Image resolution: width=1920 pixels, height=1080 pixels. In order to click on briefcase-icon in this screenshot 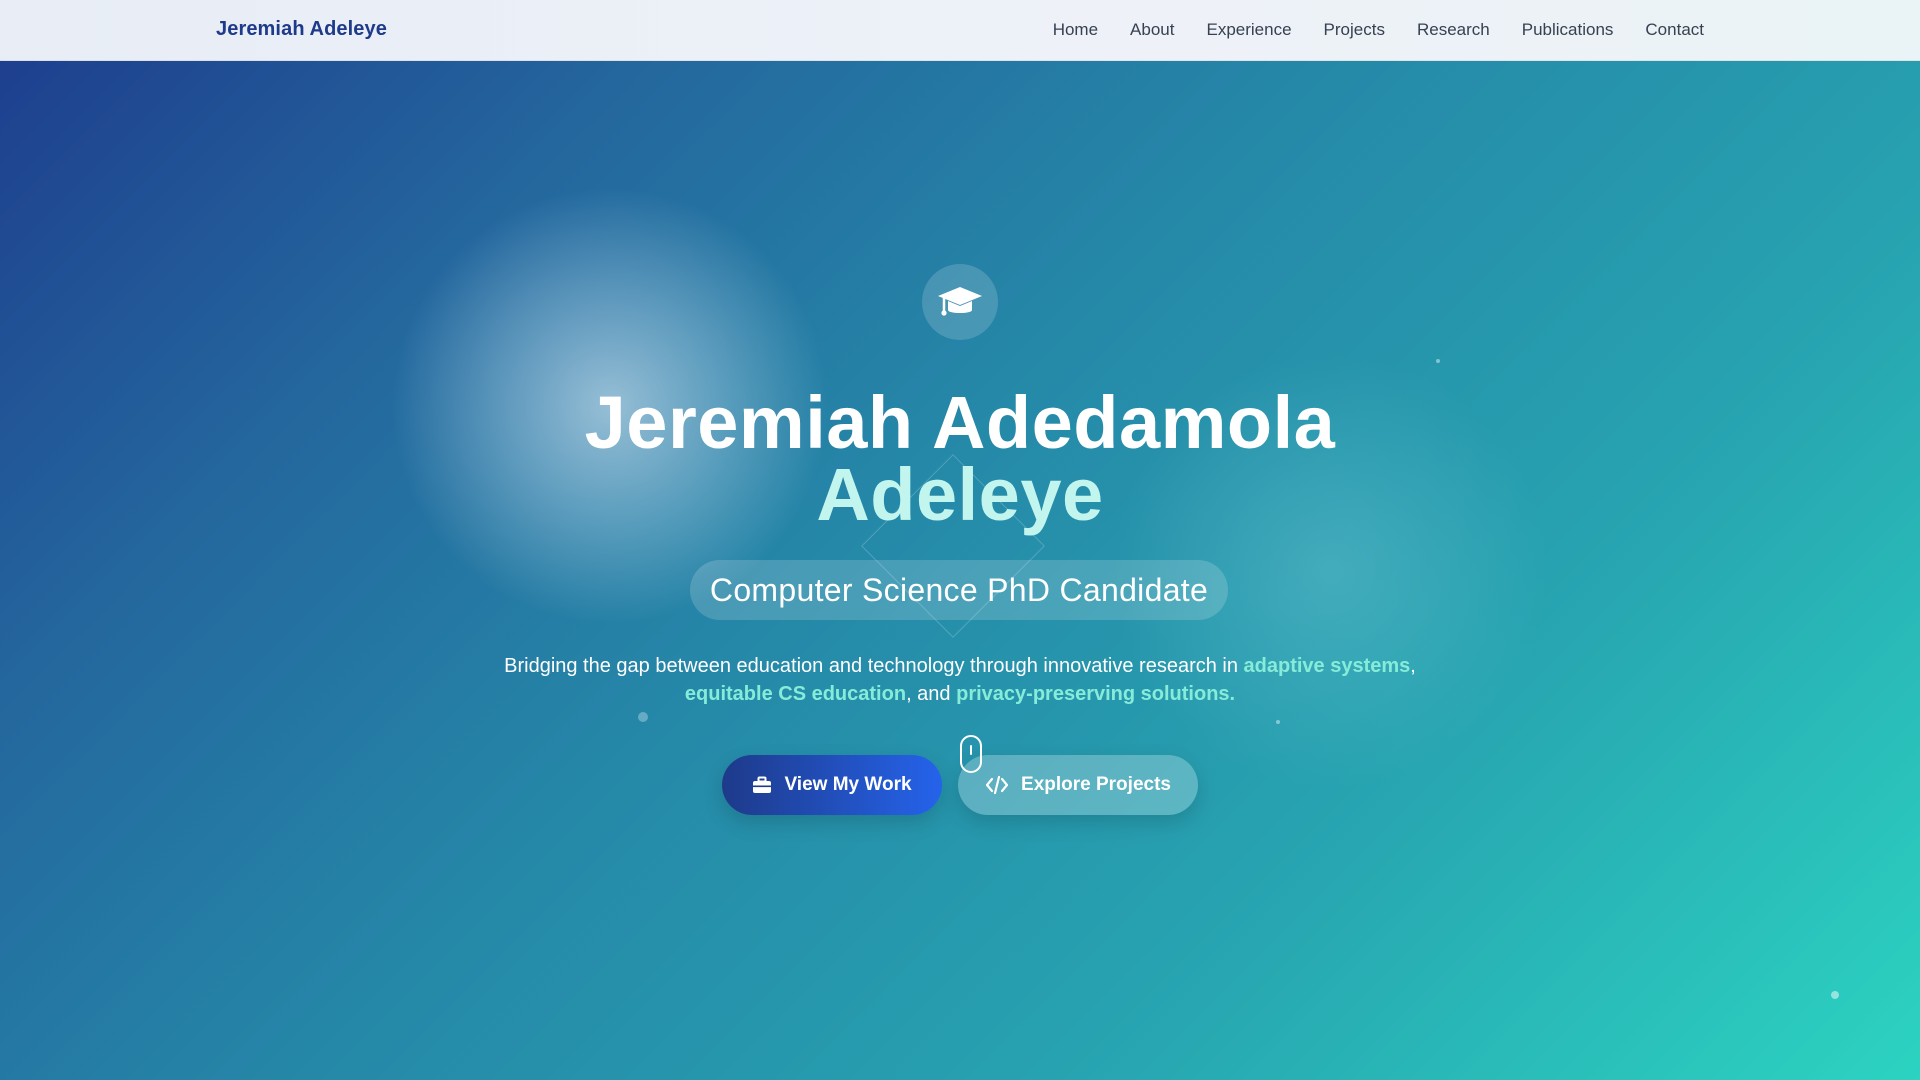, I will do `click(762, 784)`.